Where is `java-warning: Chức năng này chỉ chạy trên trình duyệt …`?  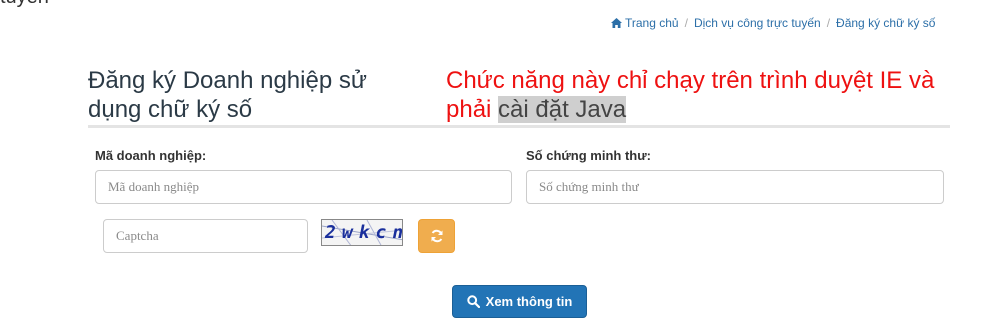
java-warning: Chức năng này chỉ chạy trên trình duyệt … is located at coordinates (706, 95).